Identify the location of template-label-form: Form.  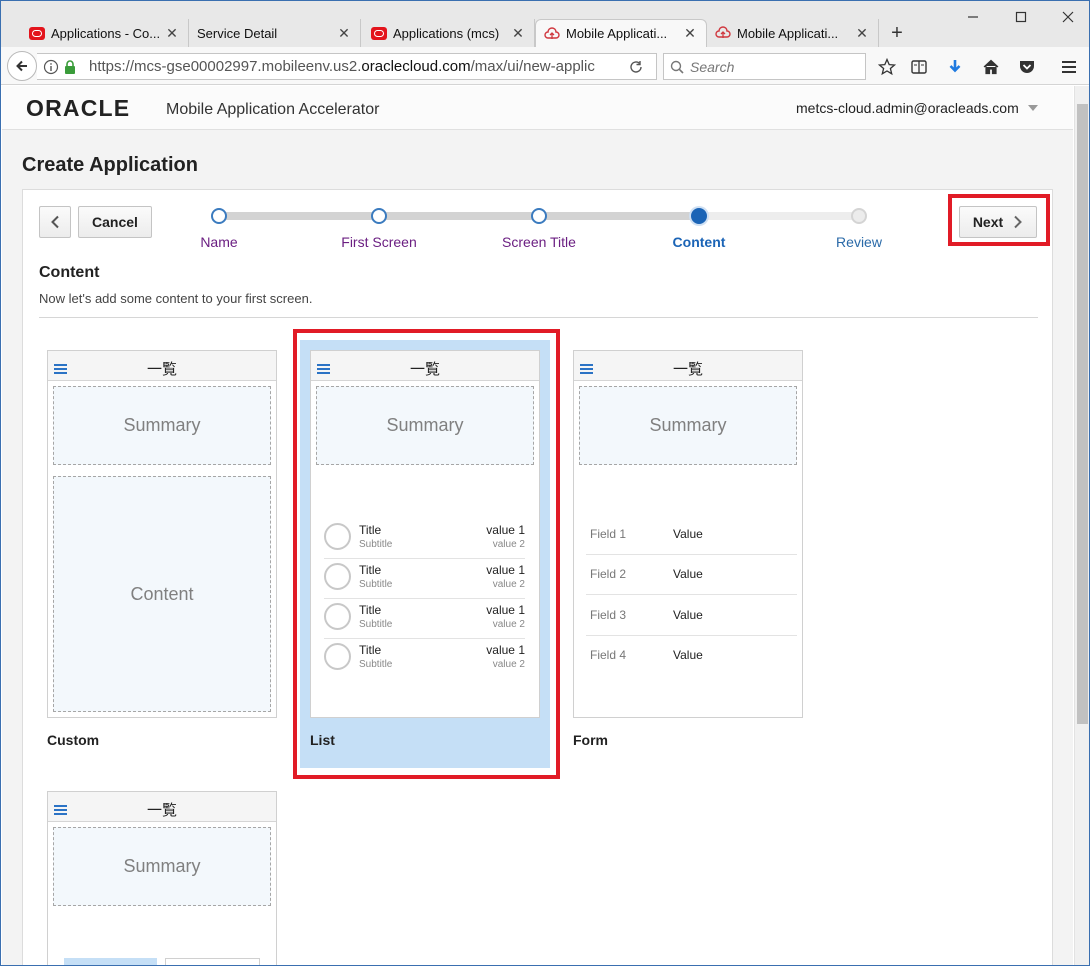
(590, 740).